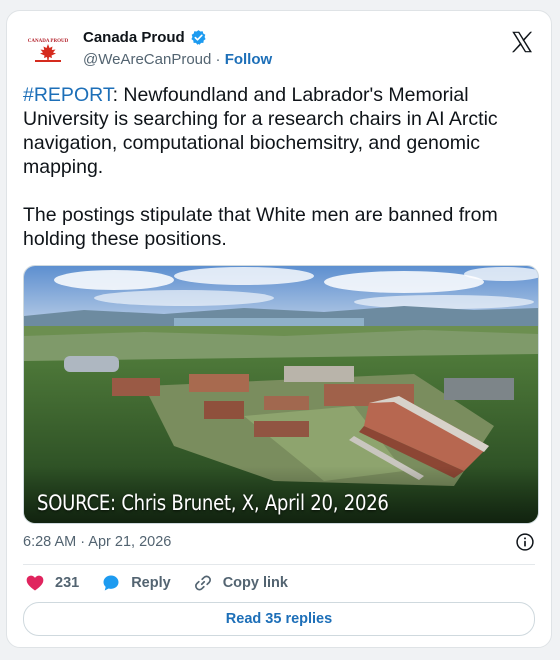 The image size is (560, 660). Describe the element at coordinates (35, 583) in the screenshot. I see `heart-icon` at that location.